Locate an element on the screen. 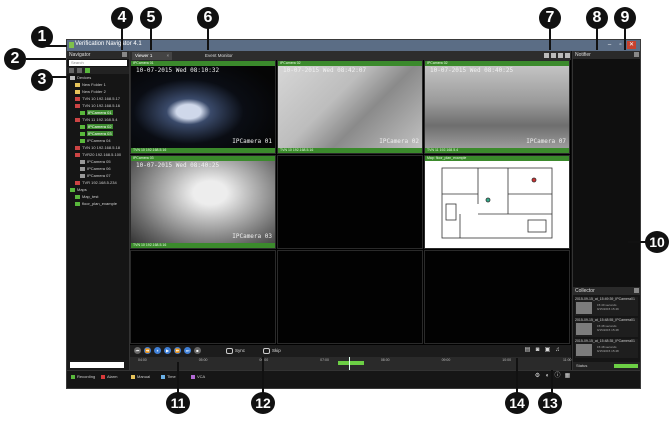  callout-2: 2 is located at coordinates (15, 59).